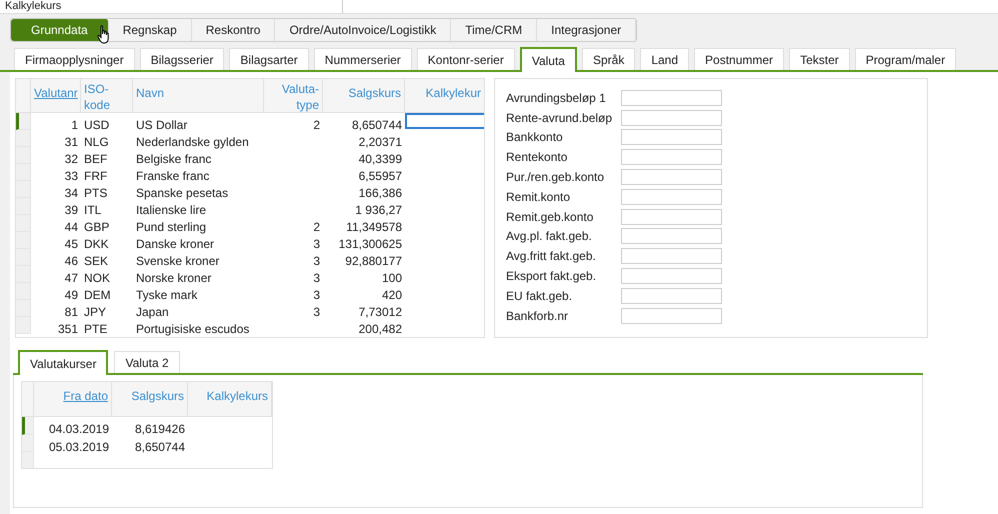 This screenshot has width=998, height=514. I want to click on table-cell: 45, so click(71, 244).